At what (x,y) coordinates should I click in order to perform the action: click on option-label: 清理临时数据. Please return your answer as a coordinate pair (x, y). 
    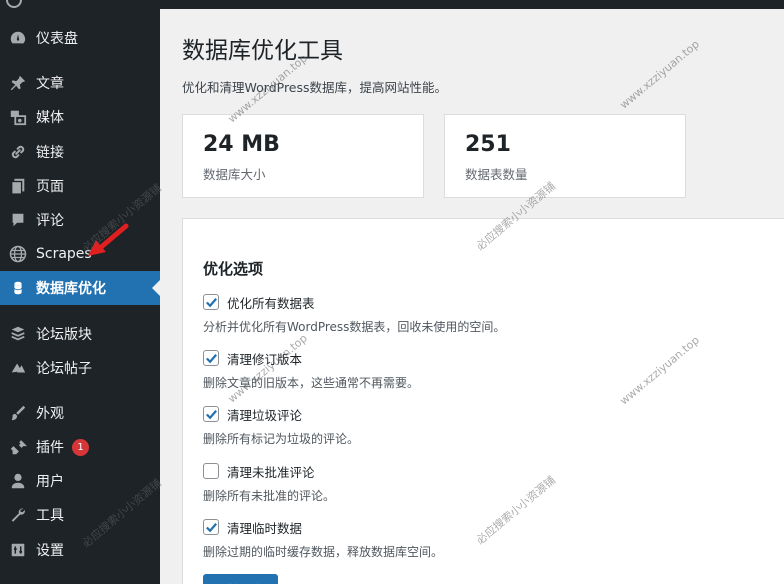
    Looking at the image, I should click on (265, 528).